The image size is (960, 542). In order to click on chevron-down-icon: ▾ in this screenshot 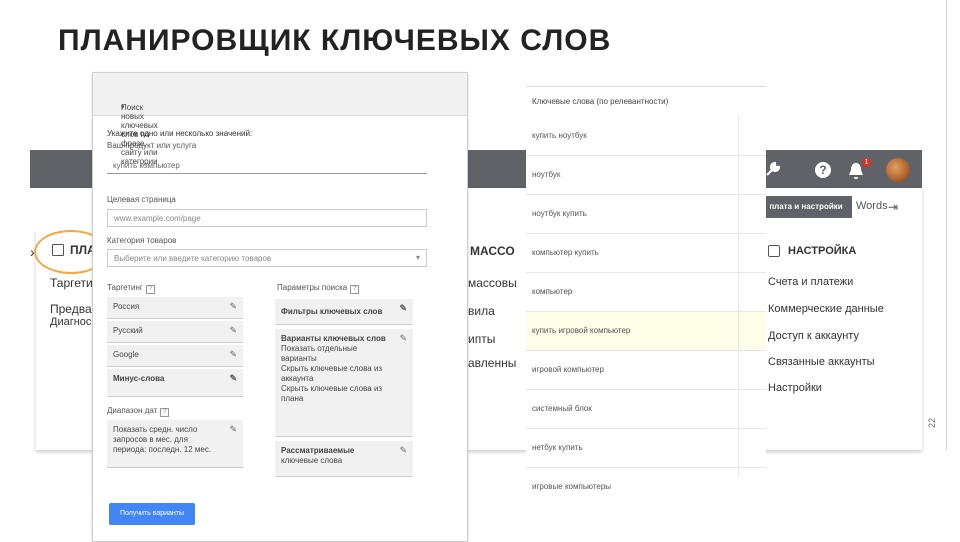, I will do `click(417, 257)`.